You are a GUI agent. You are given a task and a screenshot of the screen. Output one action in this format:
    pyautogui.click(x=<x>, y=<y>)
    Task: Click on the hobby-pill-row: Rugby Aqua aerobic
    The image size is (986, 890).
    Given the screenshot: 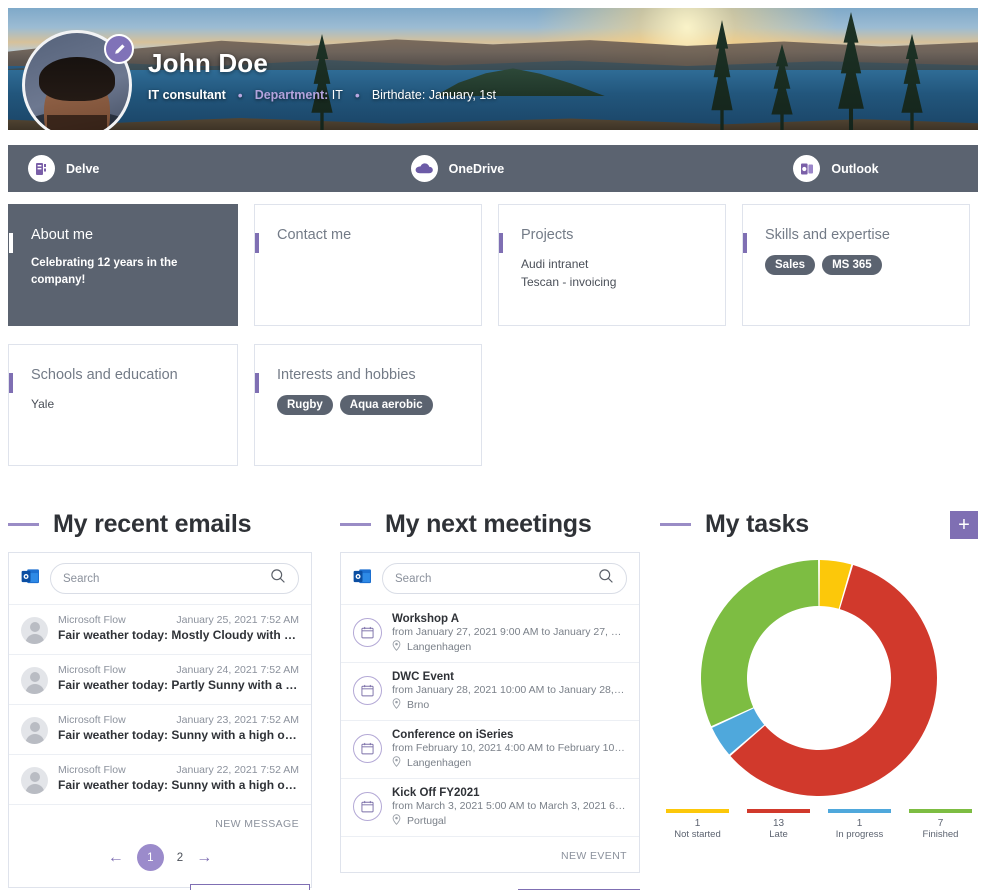 What is the action you would take?
    pyautogui.click(x=370, y=405)
    